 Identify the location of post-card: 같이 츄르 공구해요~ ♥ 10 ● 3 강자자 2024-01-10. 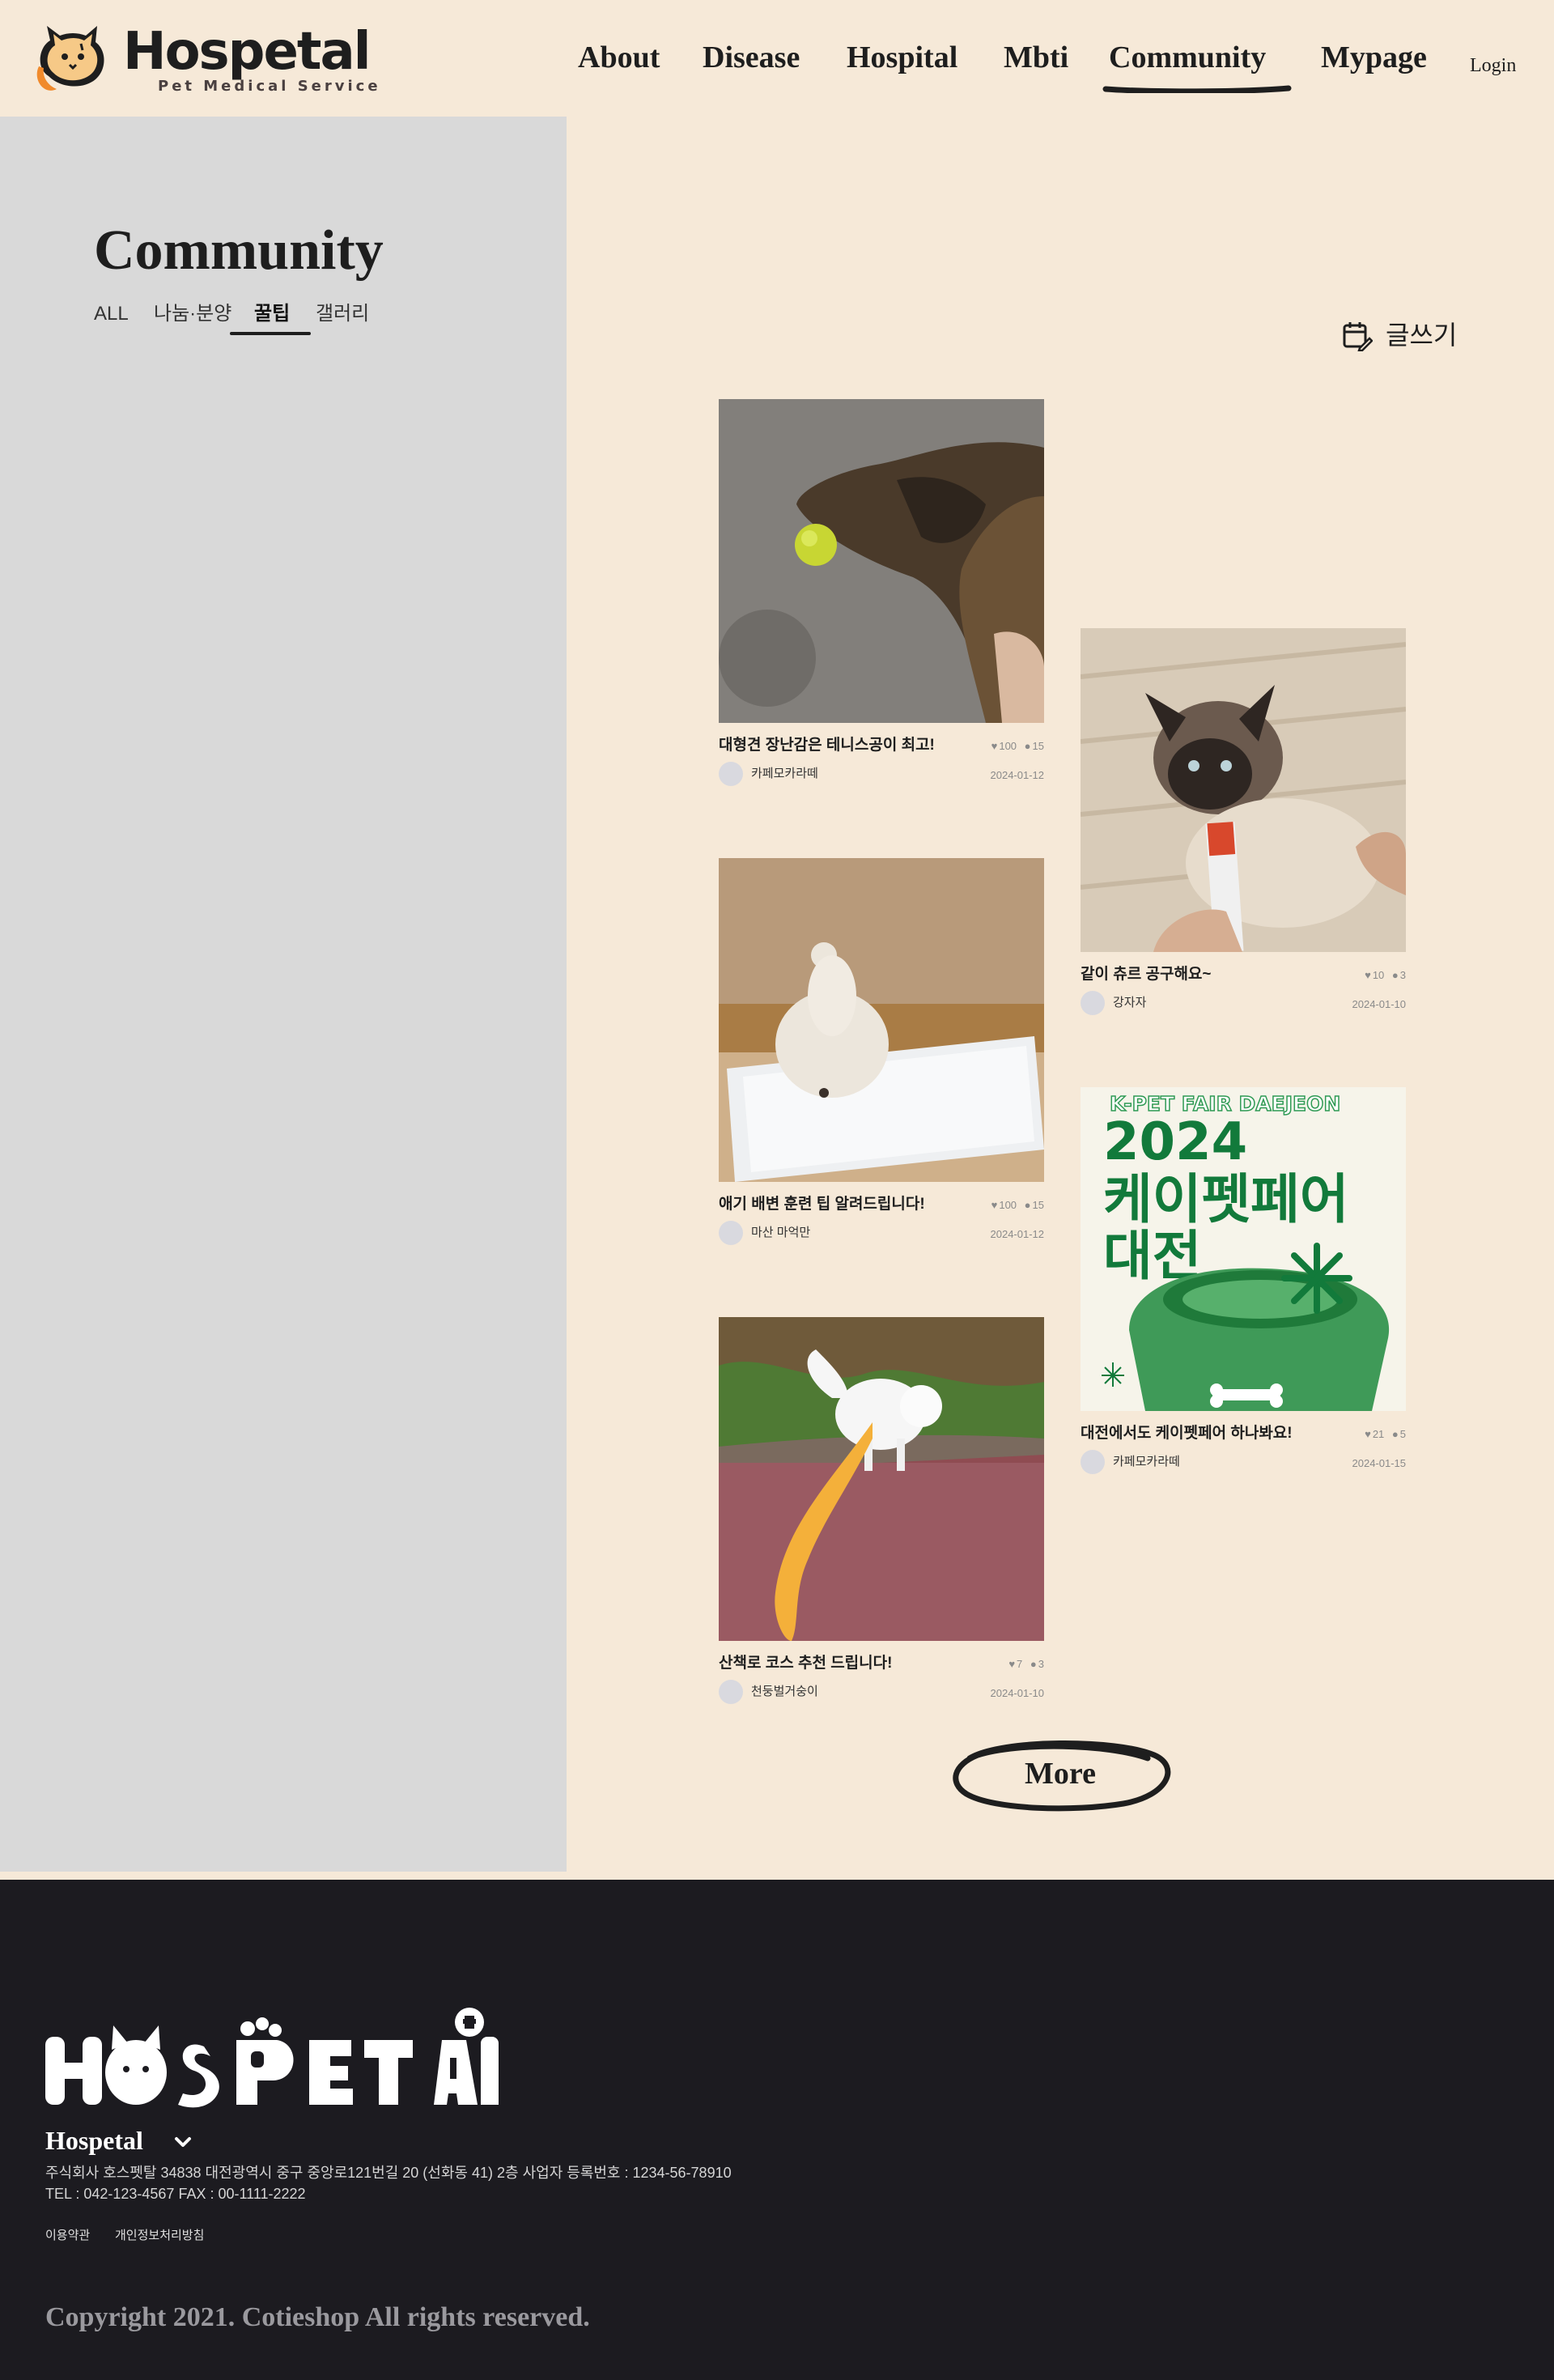
(1243, 824).